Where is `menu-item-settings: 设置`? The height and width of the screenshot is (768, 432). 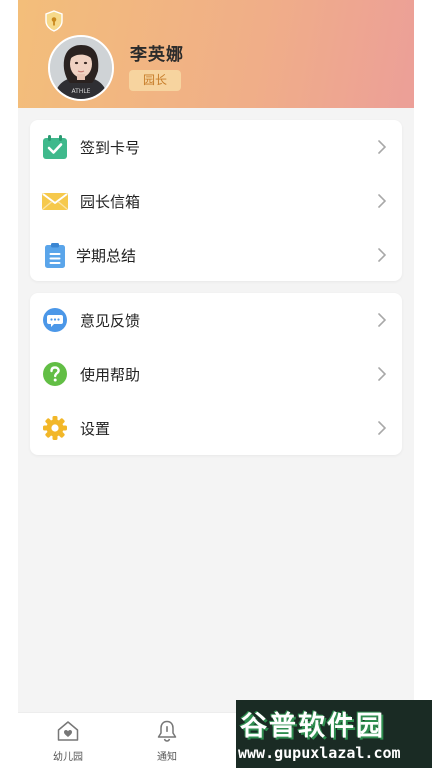
menu-item-settings: 设置 is located at coordinates (216, 428).